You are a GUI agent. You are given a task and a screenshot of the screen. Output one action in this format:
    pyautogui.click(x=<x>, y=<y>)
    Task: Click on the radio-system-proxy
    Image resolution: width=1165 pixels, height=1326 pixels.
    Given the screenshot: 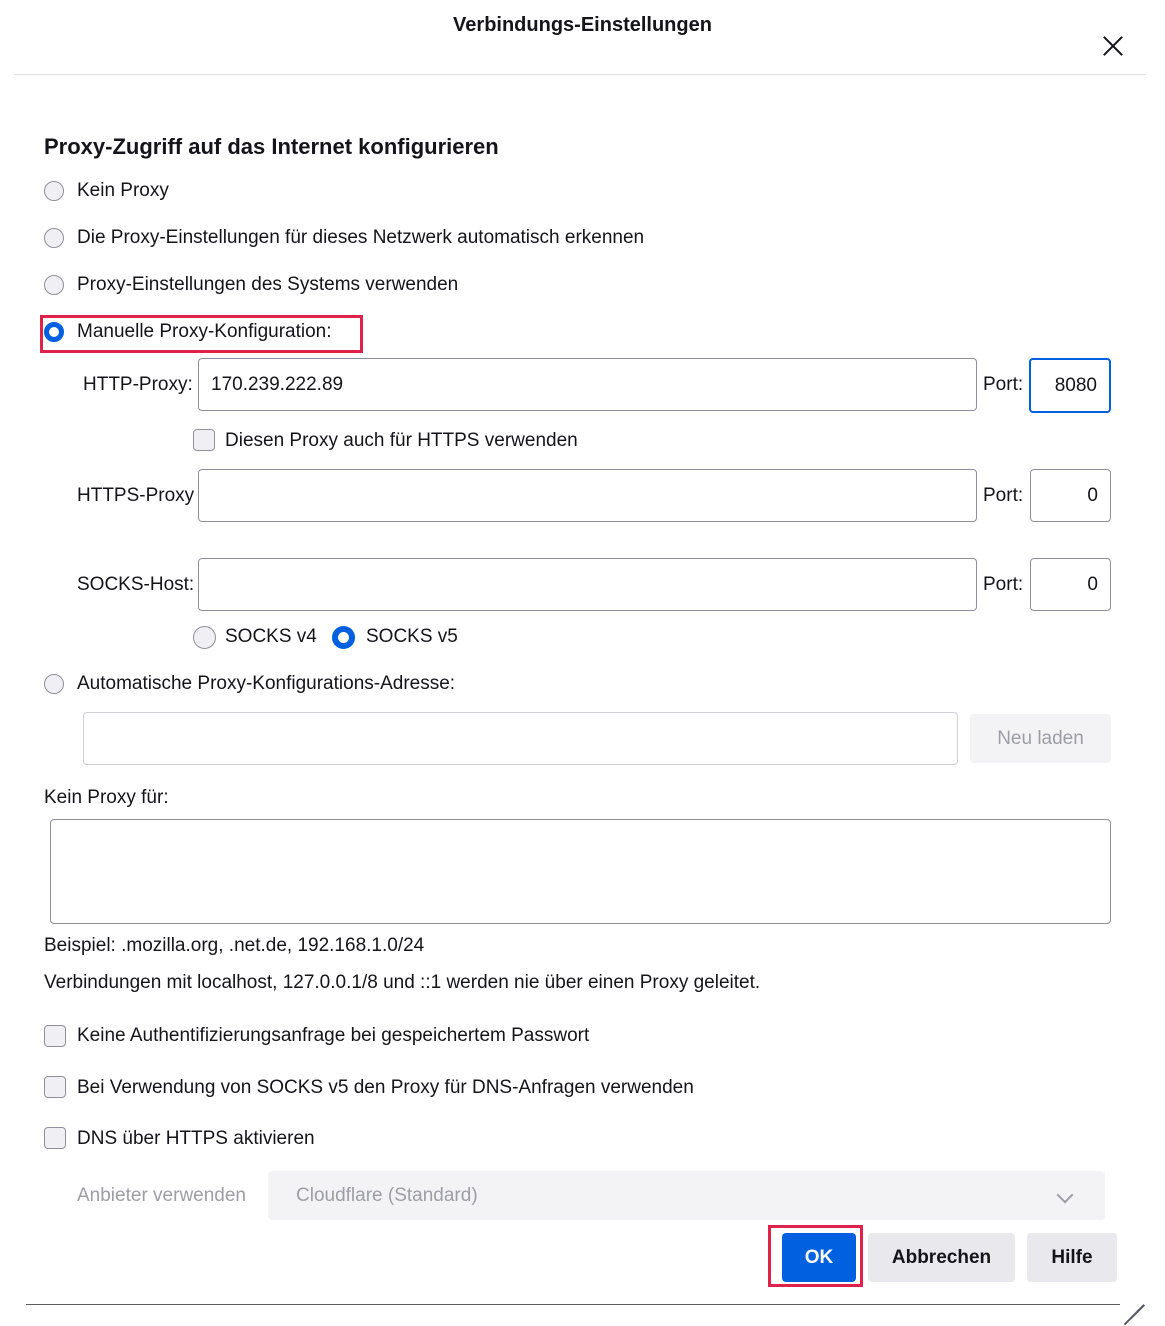 What is the action you would take?
    pyautogui.click(x=54, y=285)
    